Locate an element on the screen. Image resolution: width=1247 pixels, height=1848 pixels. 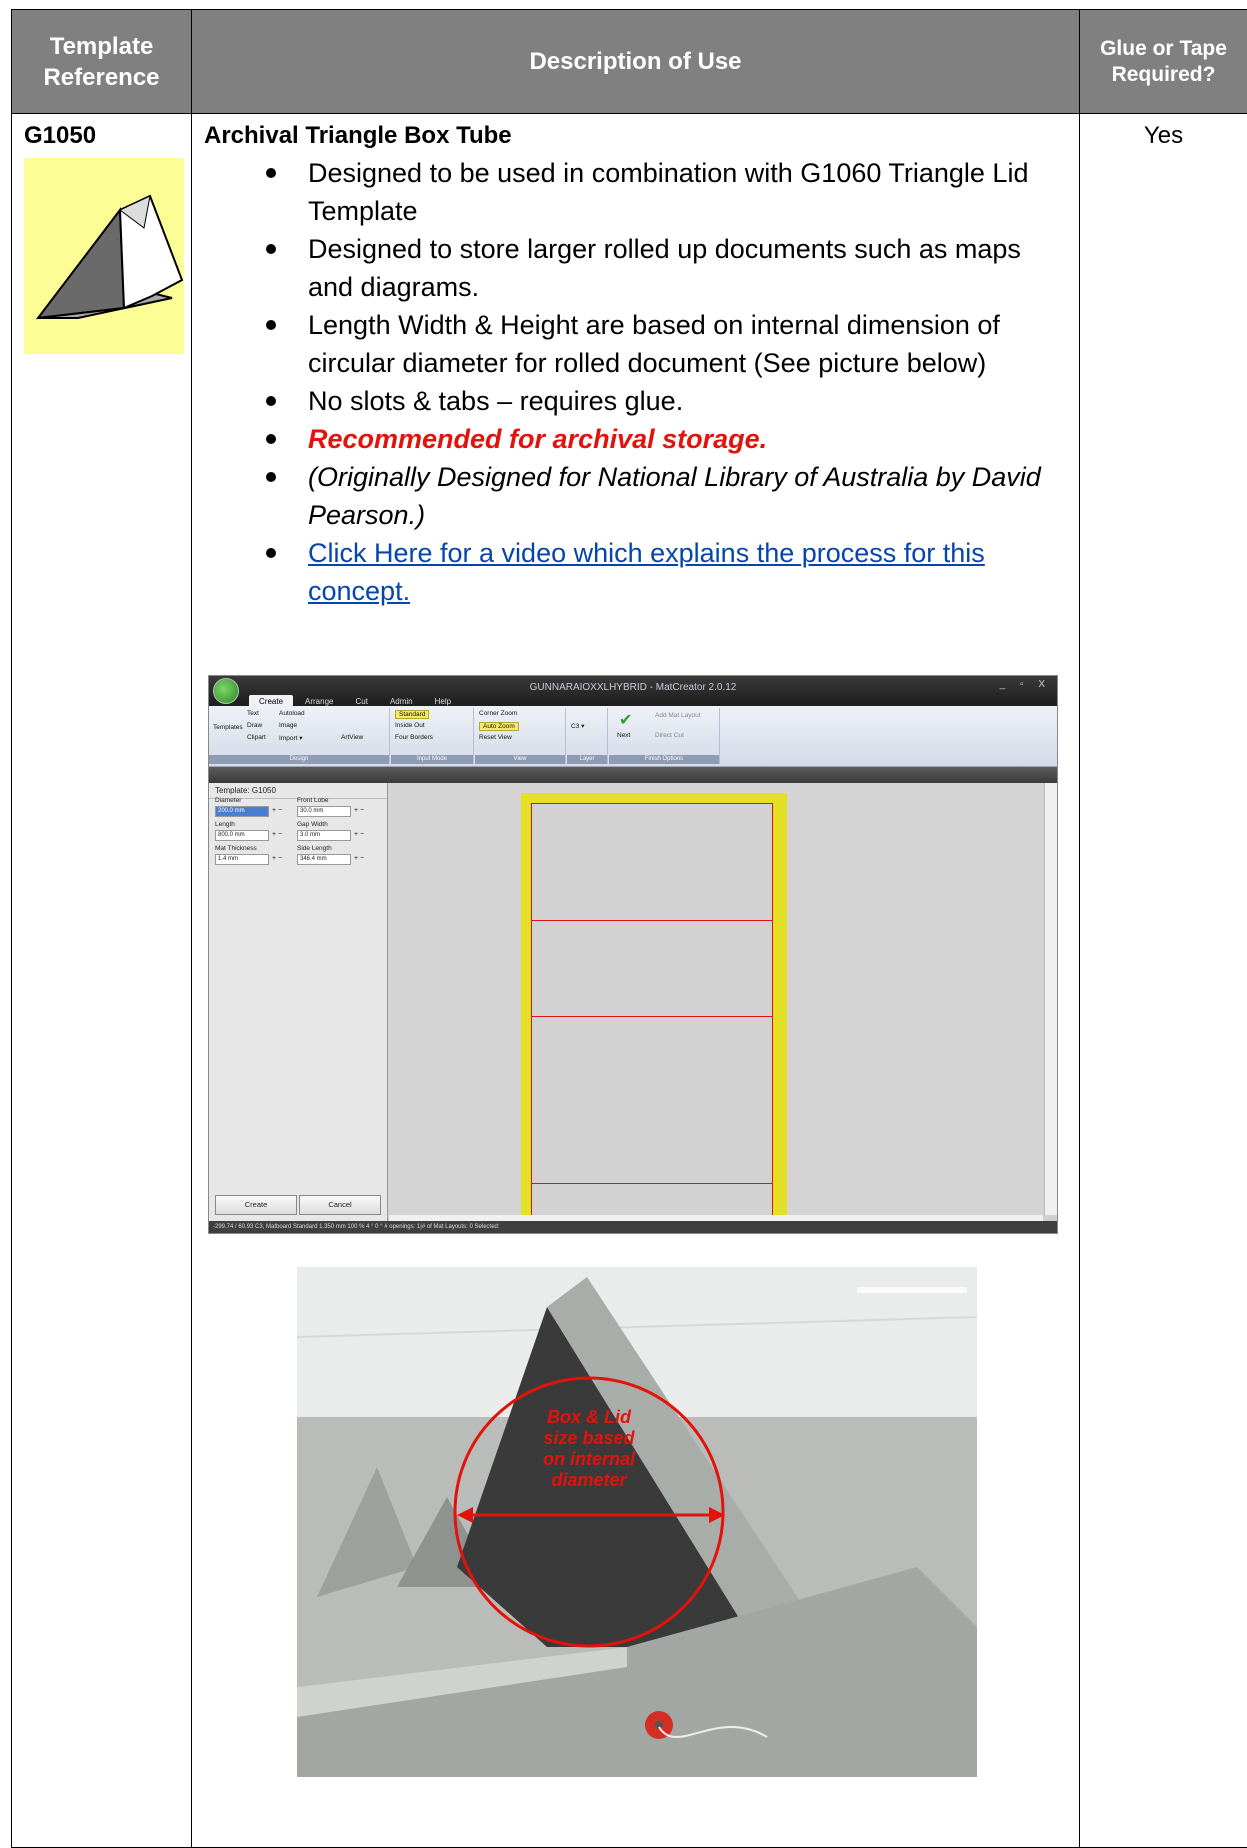
annotation-line: diameter is located at coordinates (589, 1480).